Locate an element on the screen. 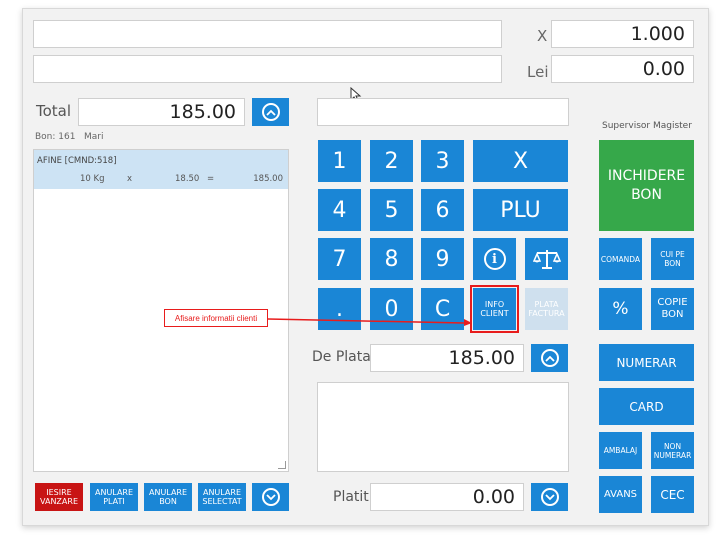 This screenshot has width=717, height=538. quantity-field: 1.000 is located at coordinates (622, 34).